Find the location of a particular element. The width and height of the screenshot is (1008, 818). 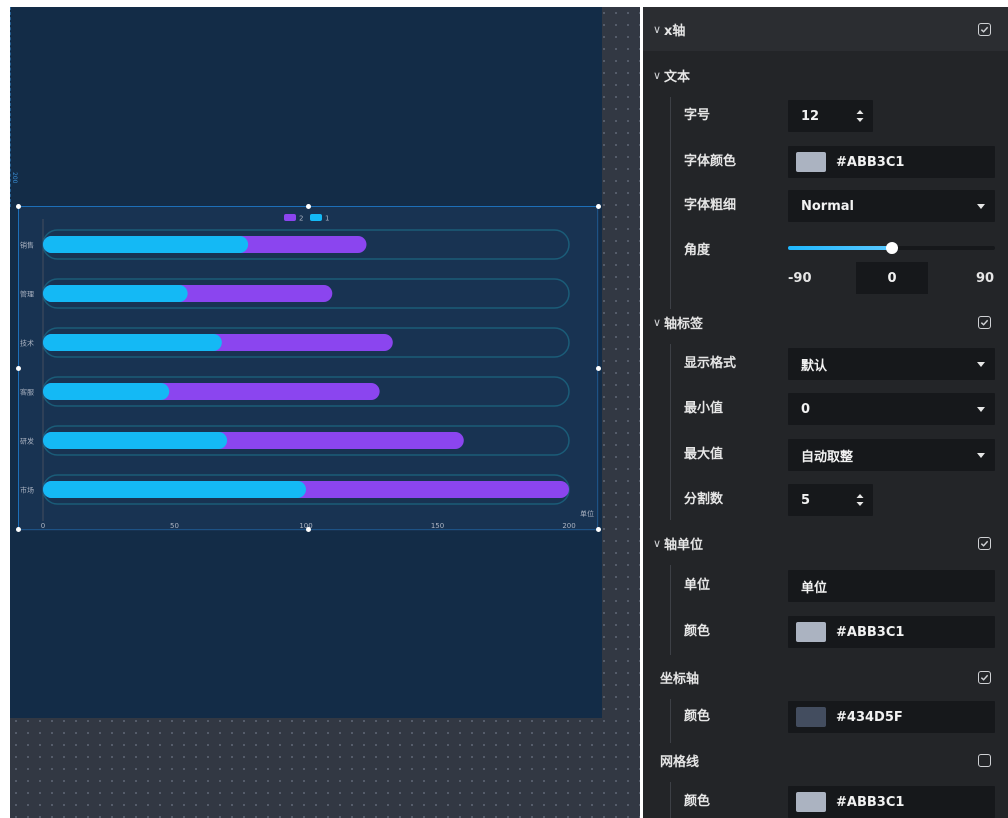

angle-slider is located at coordinates (891, 248).